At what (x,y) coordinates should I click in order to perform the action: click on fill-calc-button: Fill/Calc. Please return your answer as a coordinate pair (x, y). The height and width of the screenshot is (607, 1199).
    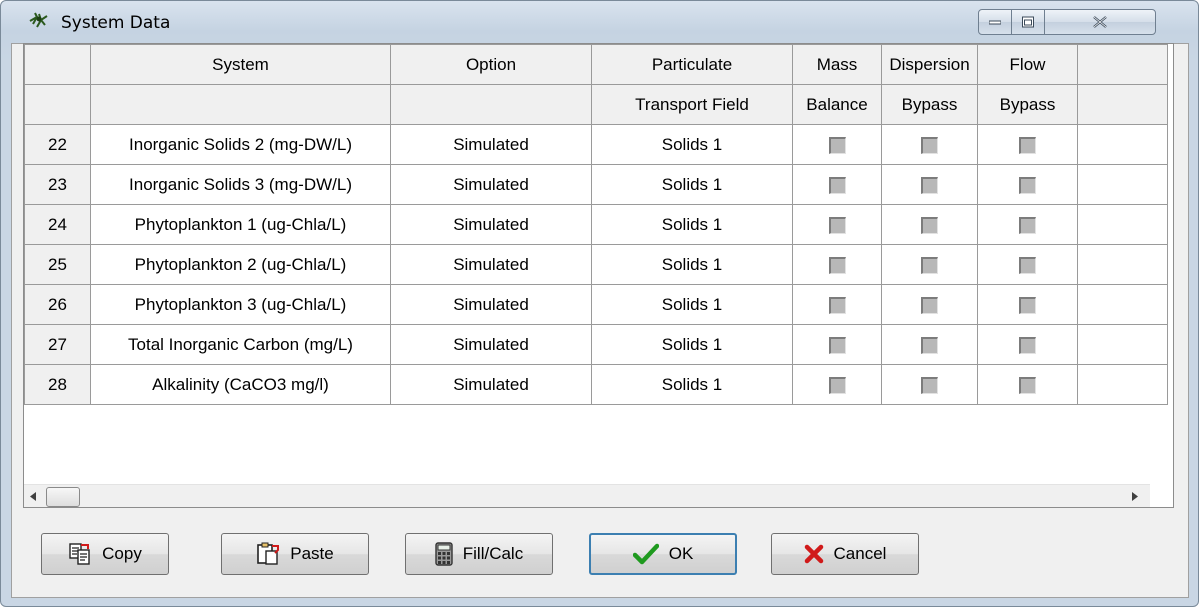
    Looking at the image, I should click on (479, 554).